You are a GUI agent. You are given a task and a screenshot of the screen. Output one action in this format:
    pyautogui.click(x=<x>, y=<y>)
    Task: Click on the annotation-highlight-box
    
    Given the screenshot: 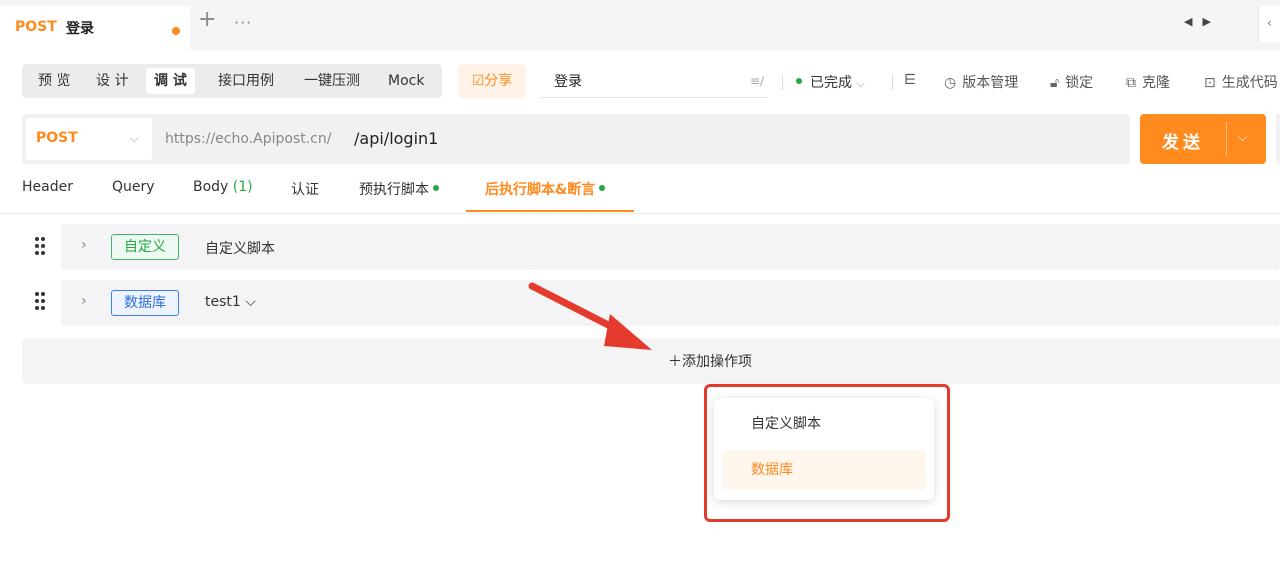 What is the action you would take?
    pyautogui.click(x=827, y=453)
    